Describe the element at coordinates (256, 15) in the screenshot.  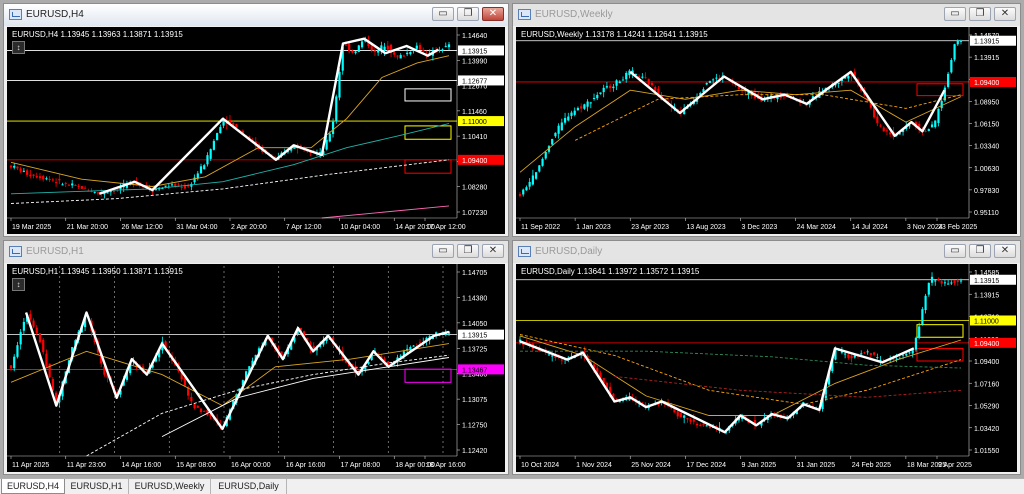
I see `window-titlebar: EURUSD,H4 ▭ ❐ ✕` at that location.